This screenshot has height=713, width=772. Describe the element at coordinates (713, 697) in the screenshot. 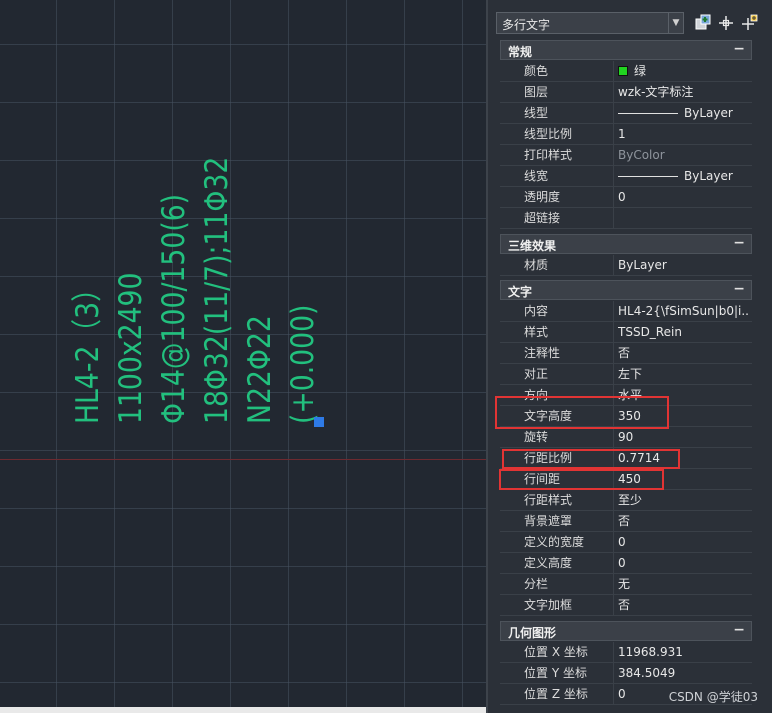

I see `watermark: CSDN @学徒03` at that location.